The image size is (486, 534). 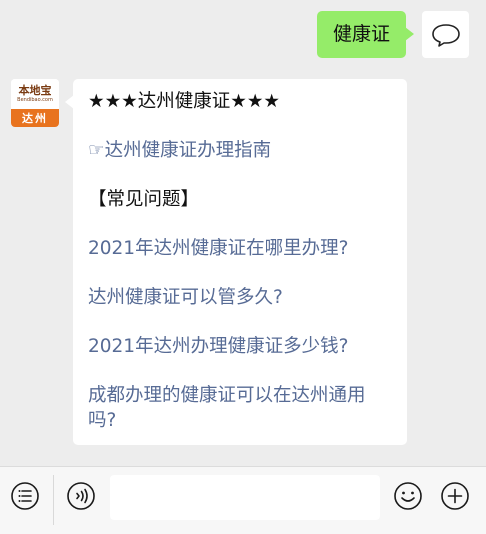 I want to click on input-bar, so click(x=243, y=500).